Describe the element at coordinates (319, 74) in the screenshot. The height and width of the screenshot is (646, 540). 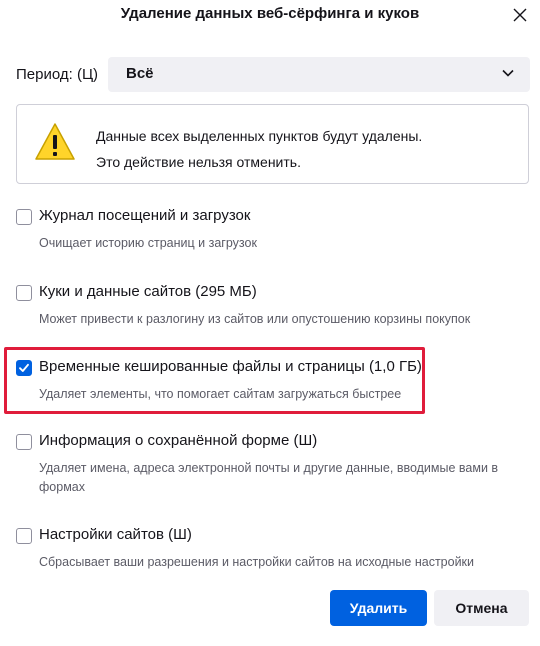
I see `period-dropdown: Всё` at that location.